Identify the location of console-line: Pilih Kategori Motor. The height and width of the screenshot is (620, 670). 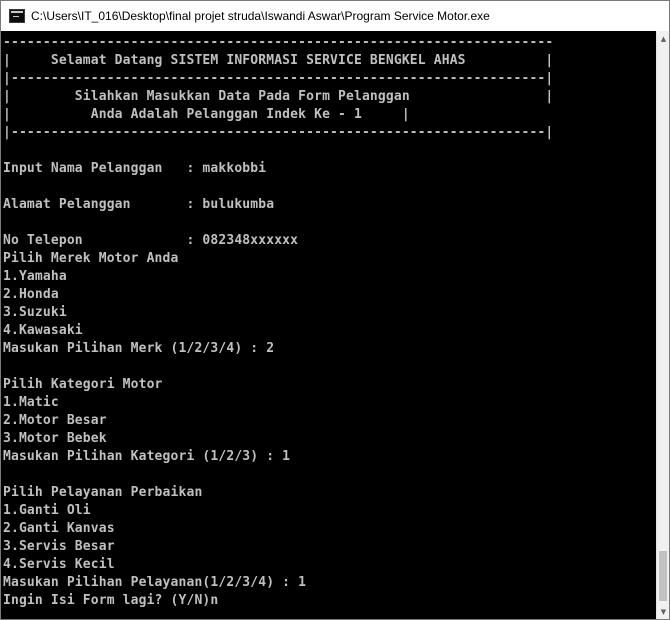
(83, 384).